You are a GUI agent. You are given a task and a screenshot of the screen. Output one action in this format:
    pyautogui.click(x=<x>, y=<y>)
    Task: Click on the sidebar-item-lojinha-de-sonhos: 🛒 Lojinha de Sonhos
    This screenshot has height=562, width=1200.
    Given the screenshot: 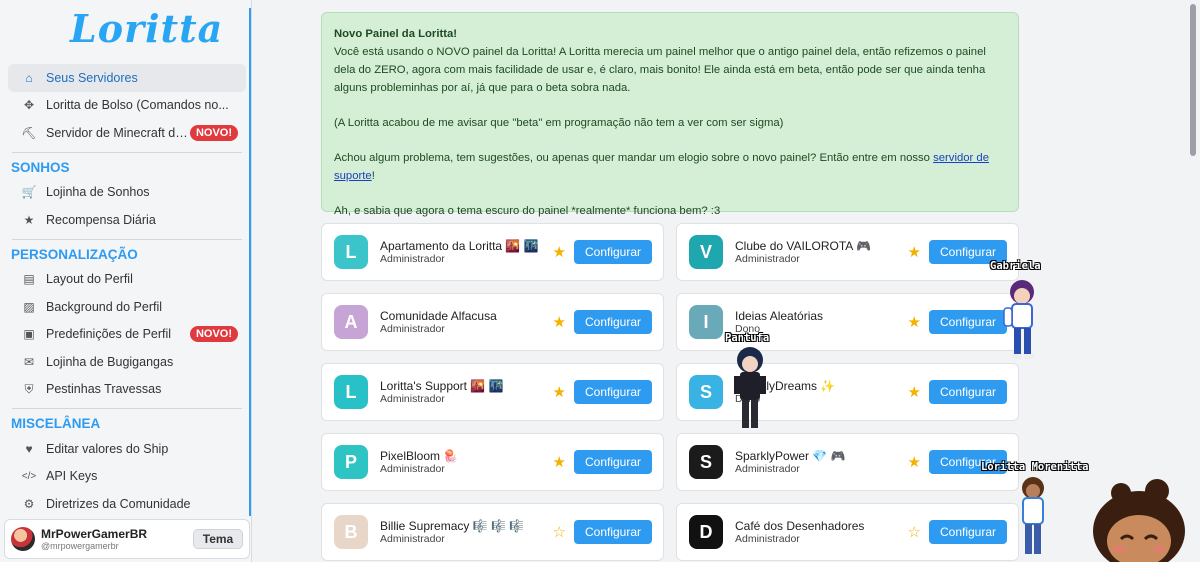 What is the action you would take?
    pyautogui.click(x=127, y=193)
    